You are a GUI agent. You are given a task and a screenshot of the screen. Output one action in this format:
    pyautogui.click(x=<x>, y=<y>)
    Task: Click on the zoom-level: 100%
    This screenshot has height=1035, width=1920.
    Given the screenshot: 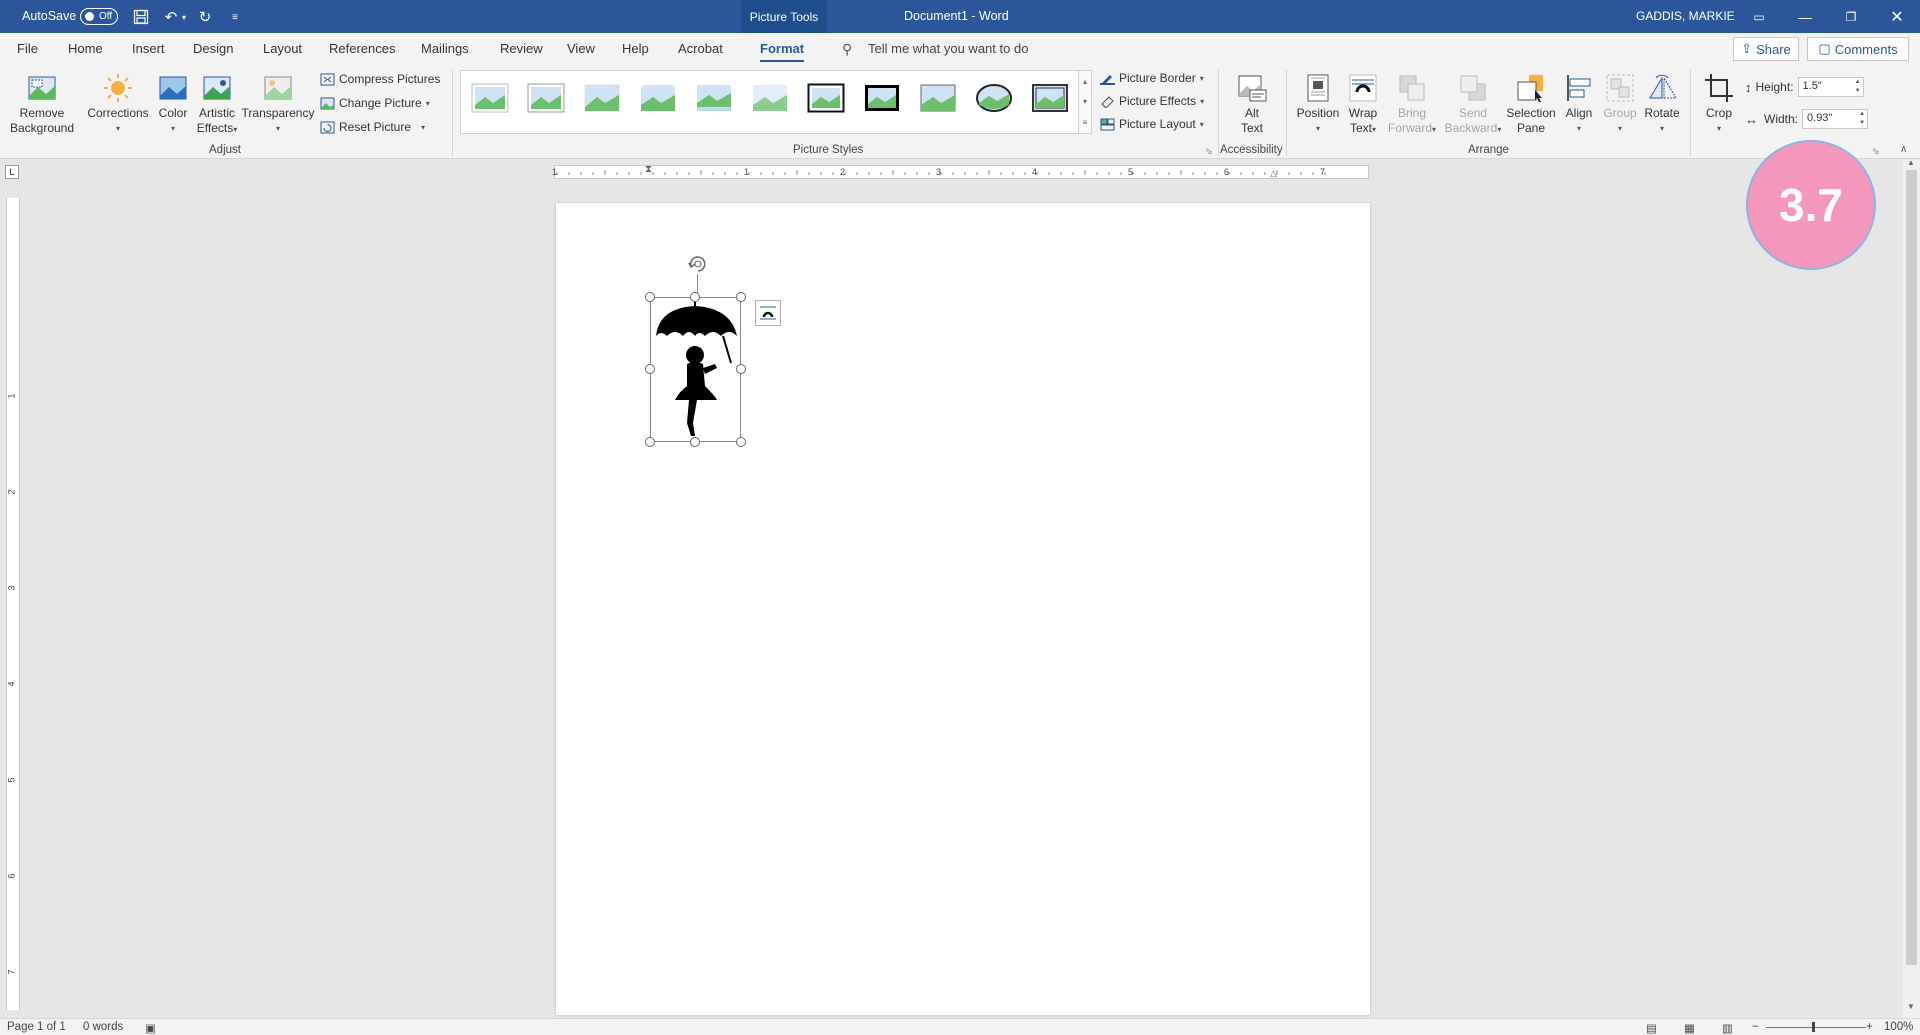 What is the action you would take?
    pyautogui.click(x=1898, y=1027)
    